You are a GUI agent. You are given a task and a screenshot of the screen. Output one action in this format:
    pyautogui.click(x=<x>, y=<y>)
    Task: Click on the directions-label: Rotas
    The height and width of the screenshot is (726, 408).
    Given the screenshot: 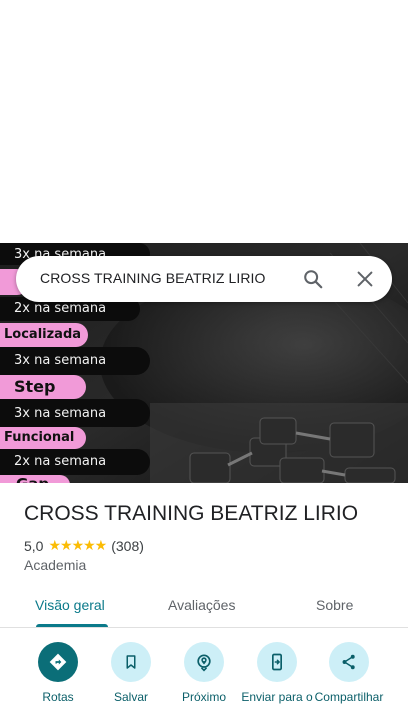 What is the action you would take?
    pyautogui.click(x=58, y=697)
    